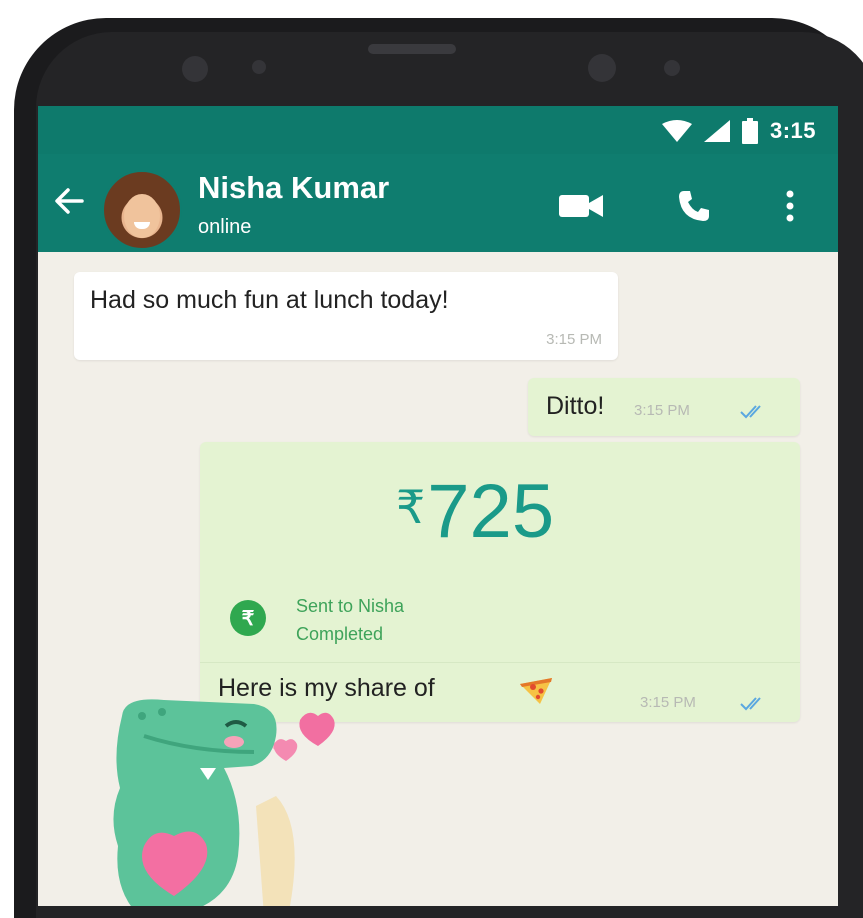 The width and height of the screenshot is (863, 918). Describe the element at coordinates (749, 131) in the screenshot. I see `battery-icon` at that location.